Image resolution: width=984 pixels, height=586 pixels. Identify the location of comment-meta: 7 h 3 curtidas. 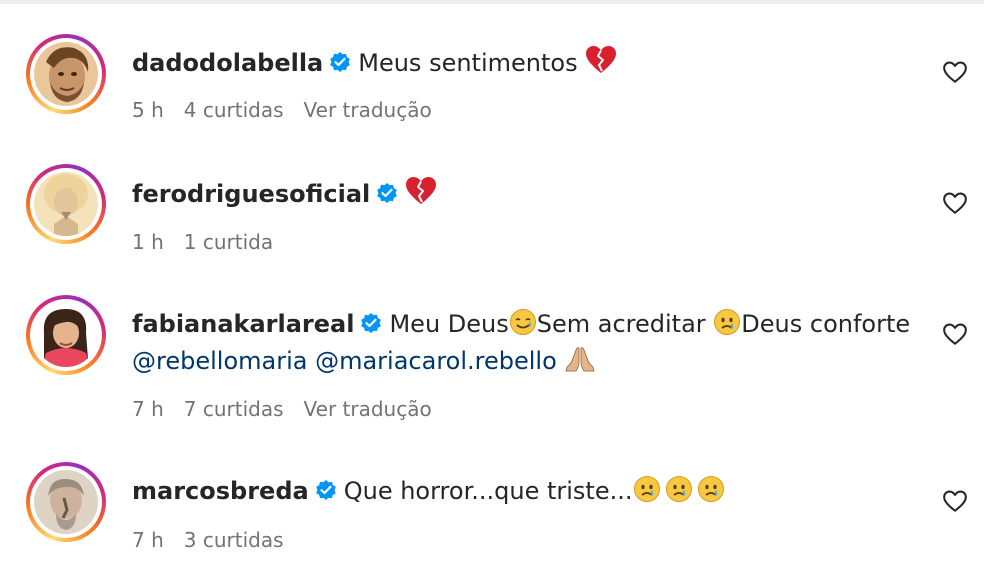
(218, 540).